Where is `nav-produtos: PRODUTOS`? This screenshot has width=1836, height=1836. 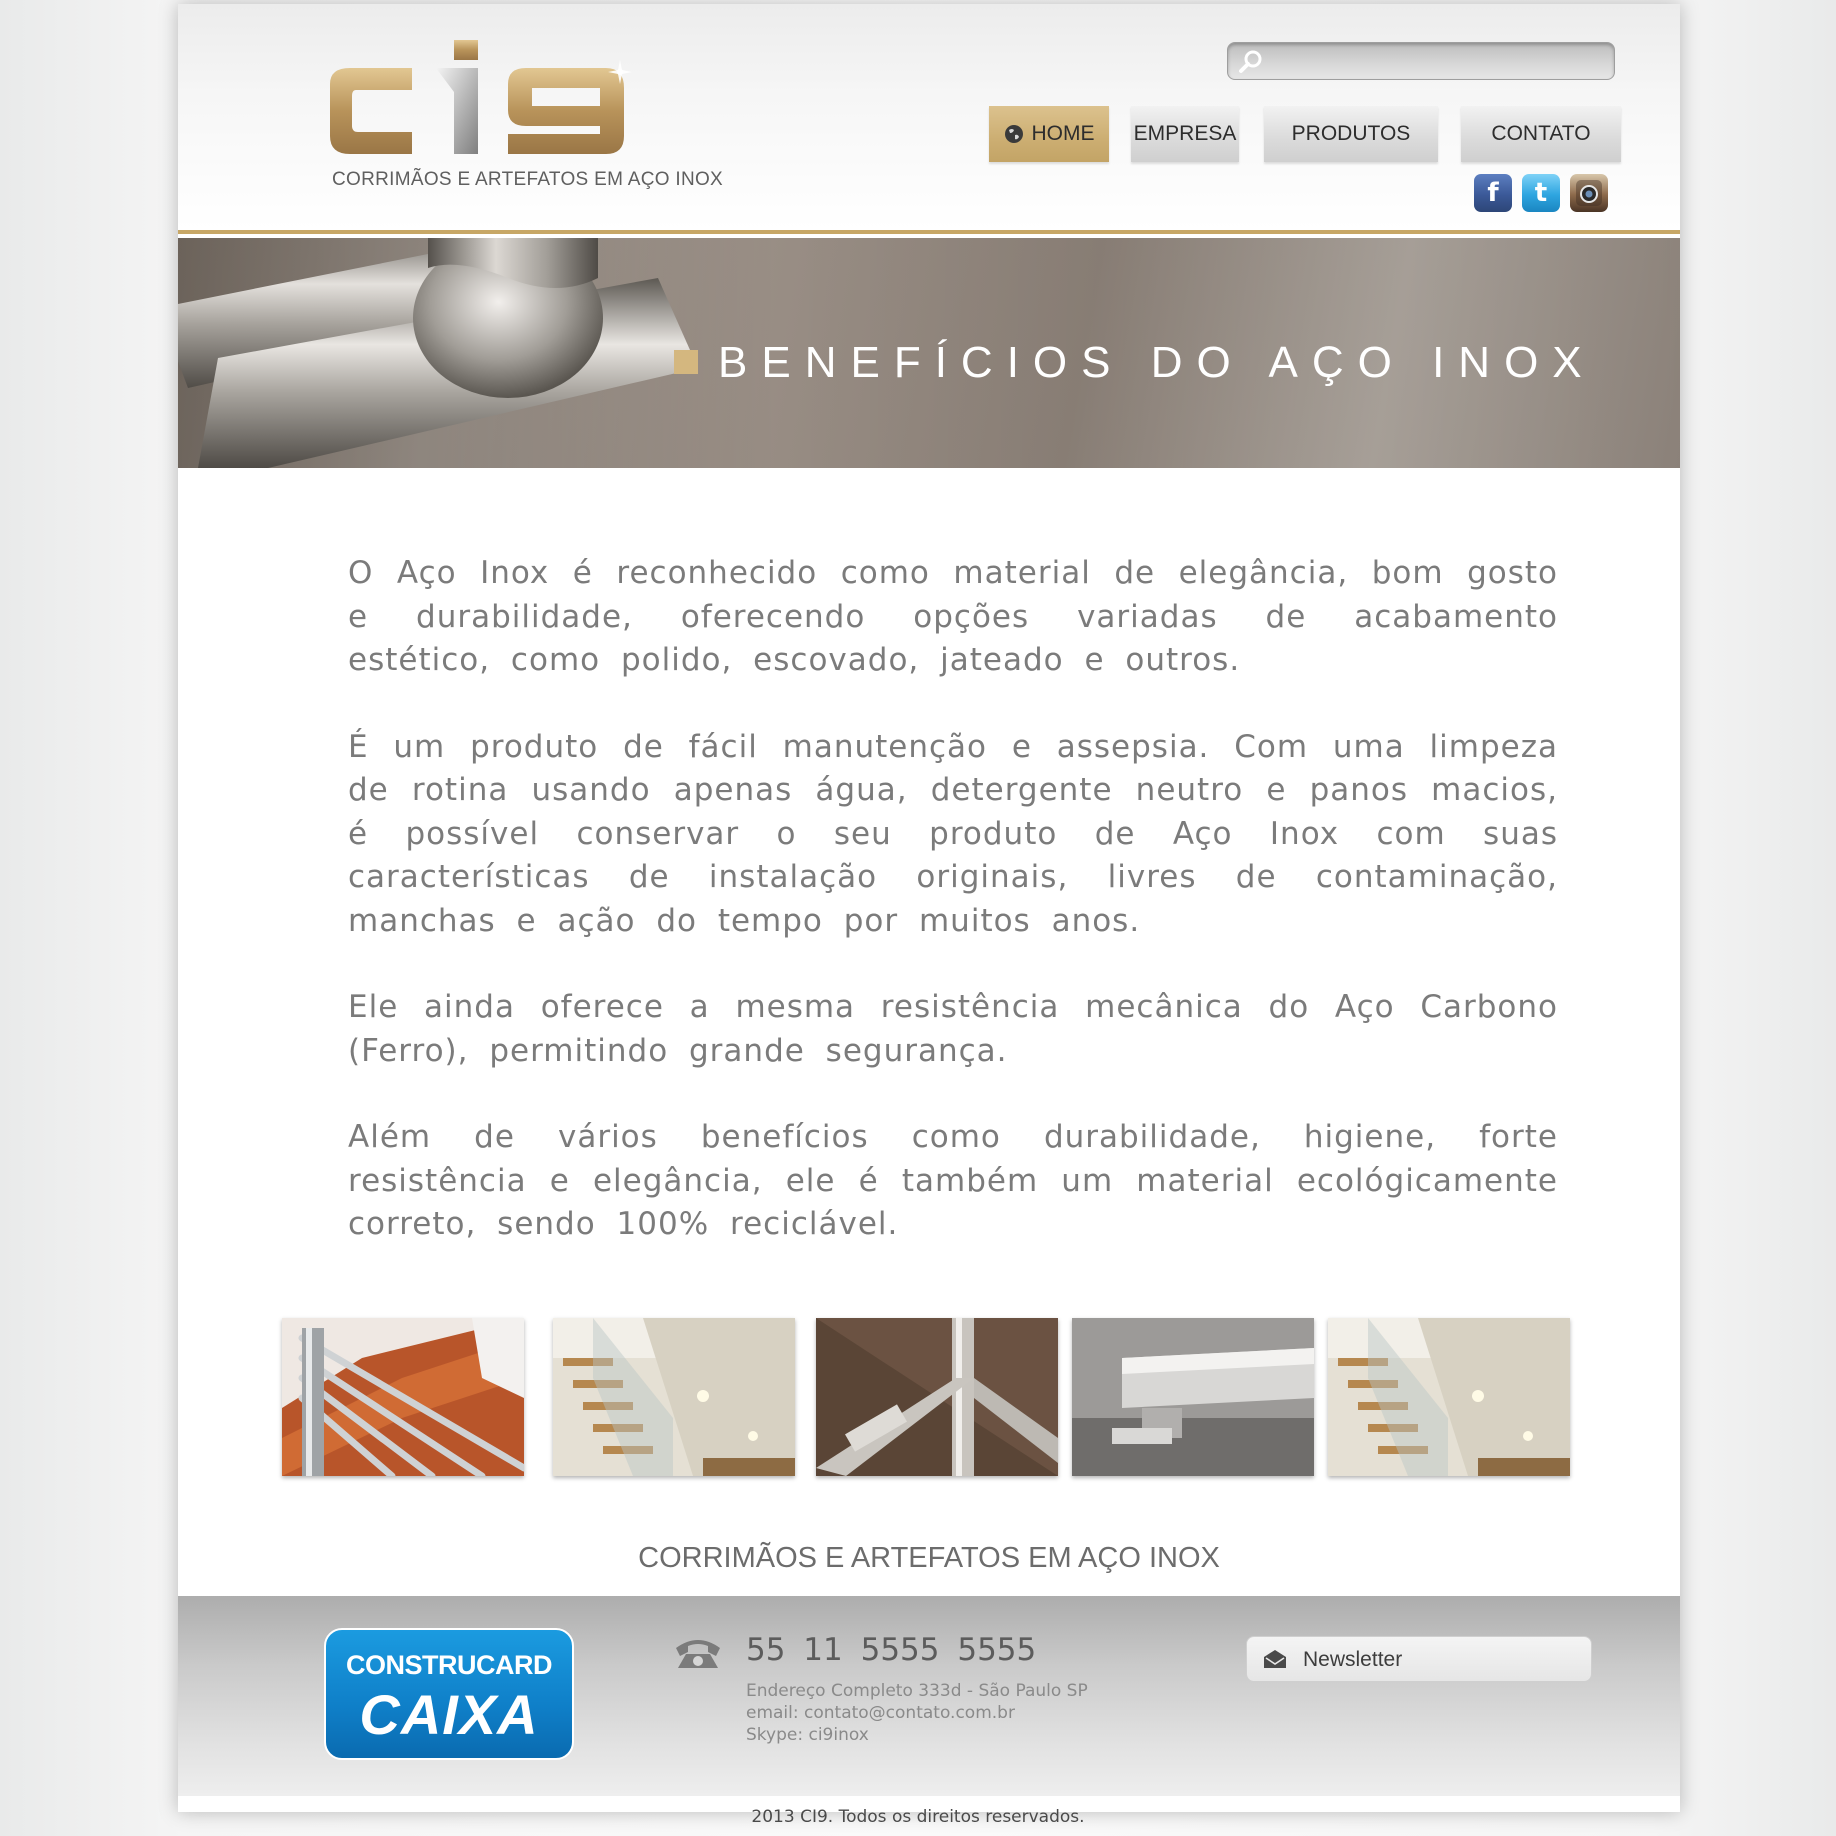
nav-produtos: PRODUTOS is located at coordinates (1351, 134).